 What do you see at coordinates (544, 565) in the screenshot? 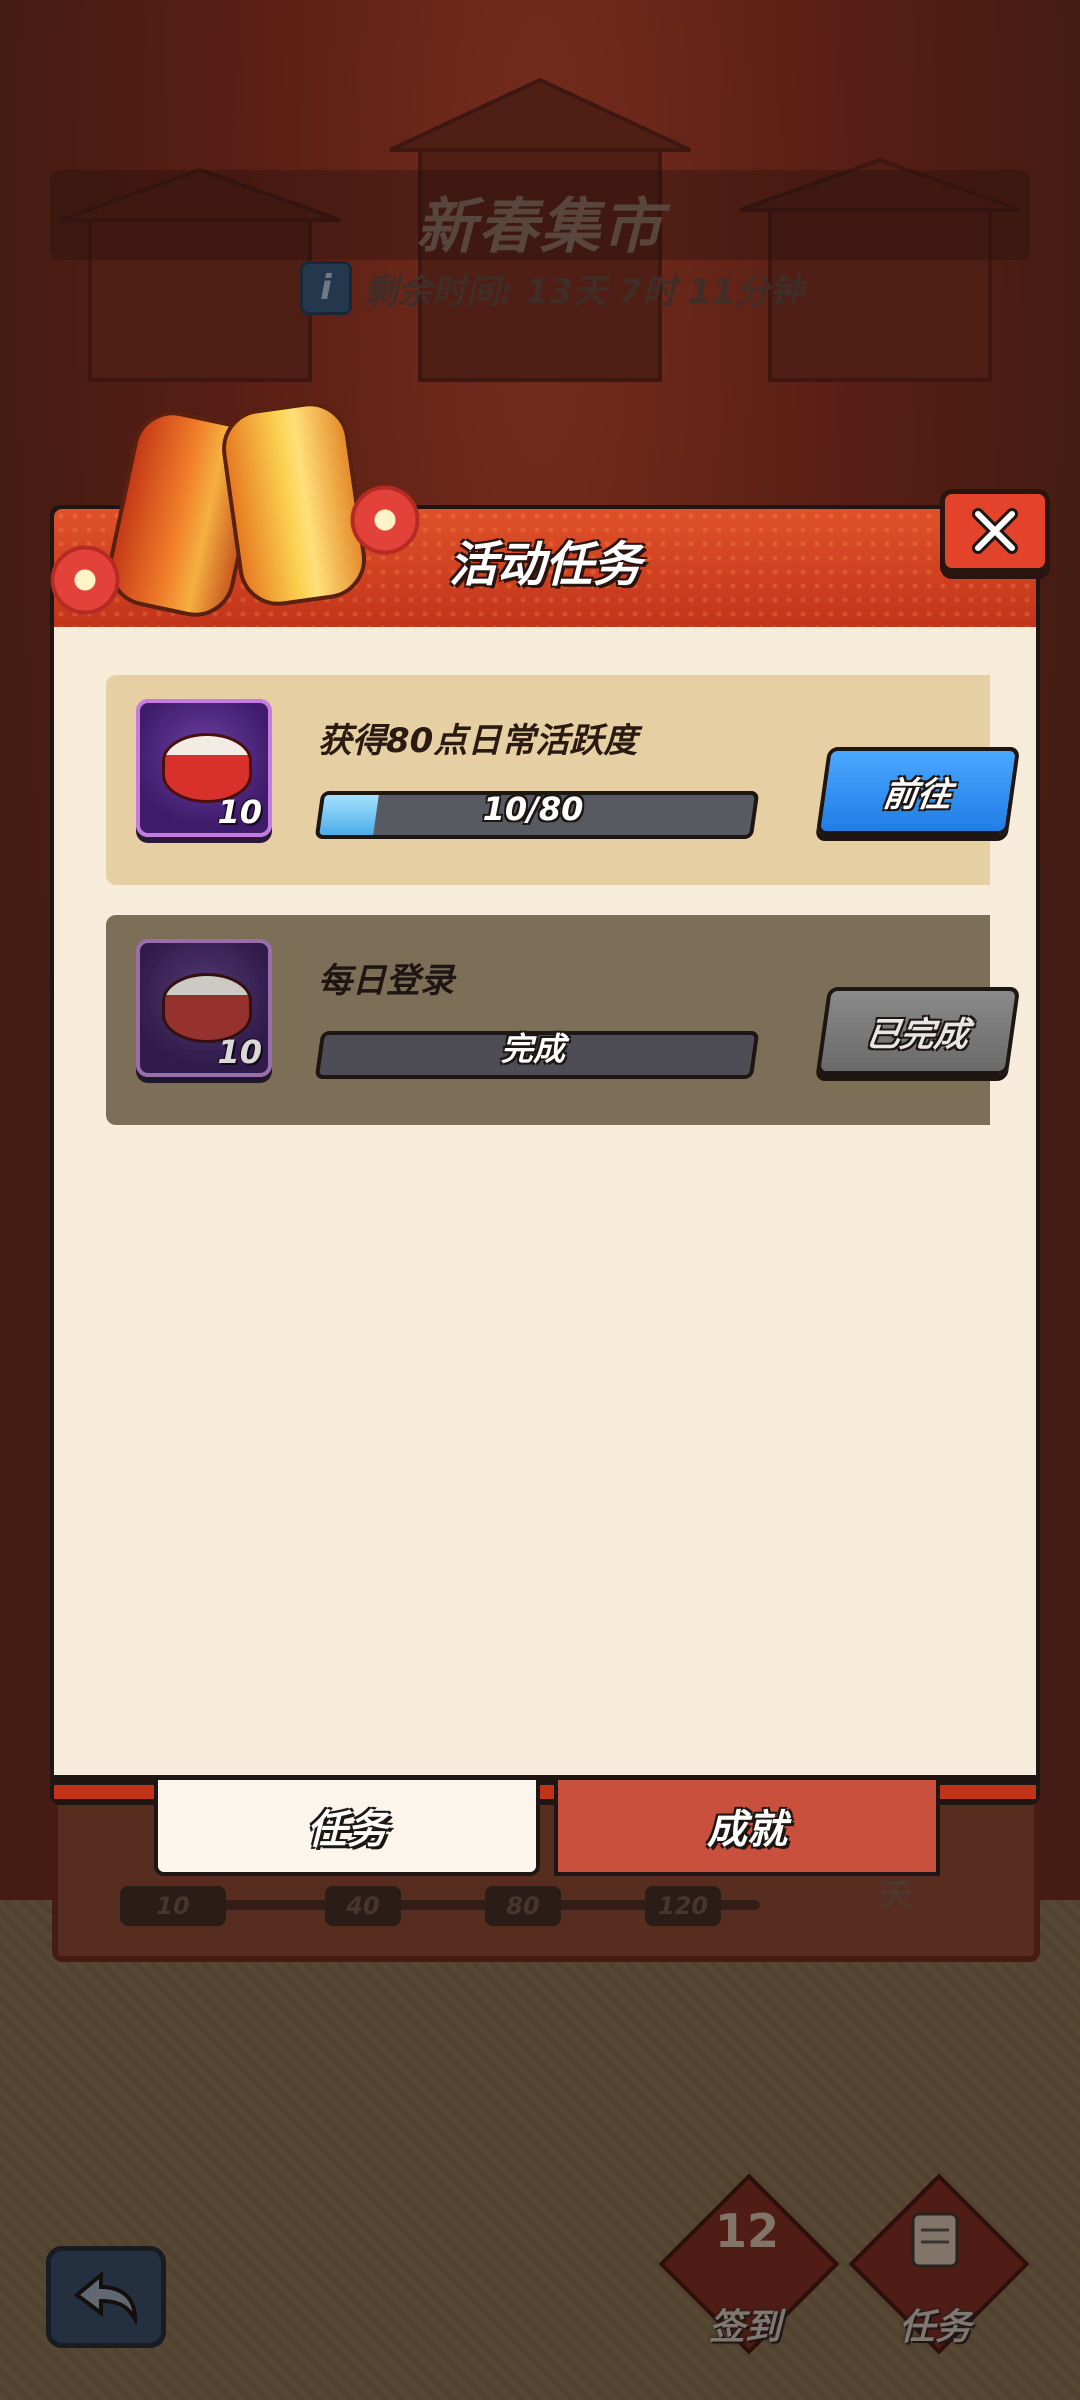
I see `dialog-title: 活动任务` at bounding box center [544, 565].